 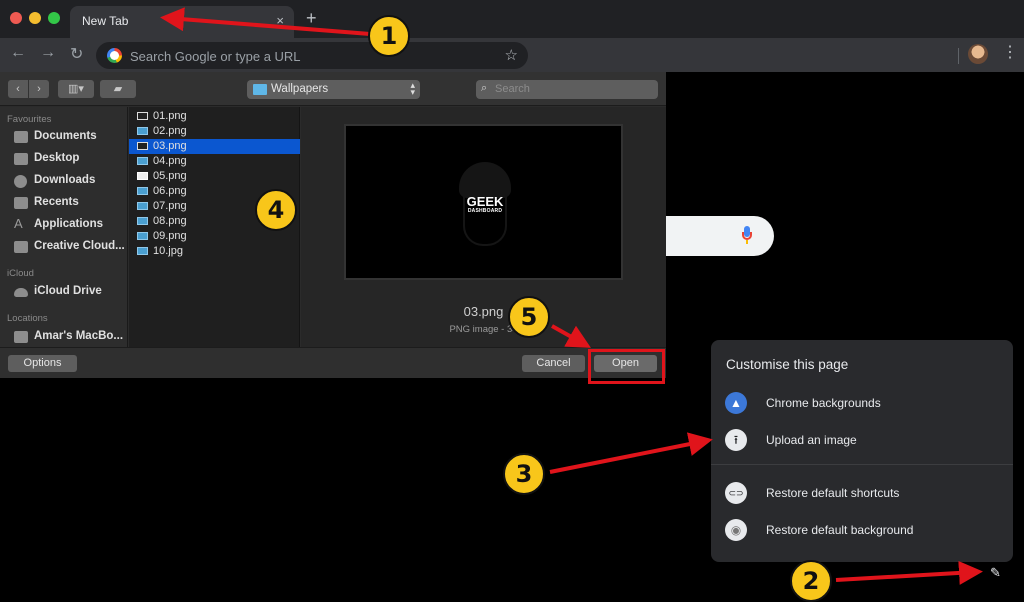 What do you see at coordinates (811, 581) in the screenshot?
I see `step-badge-2: 2` at bounding box center [811, 581].